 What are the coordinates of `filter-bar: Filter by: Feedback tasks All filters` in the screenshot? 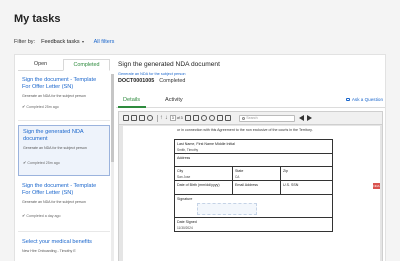 It's located at (64, 42).